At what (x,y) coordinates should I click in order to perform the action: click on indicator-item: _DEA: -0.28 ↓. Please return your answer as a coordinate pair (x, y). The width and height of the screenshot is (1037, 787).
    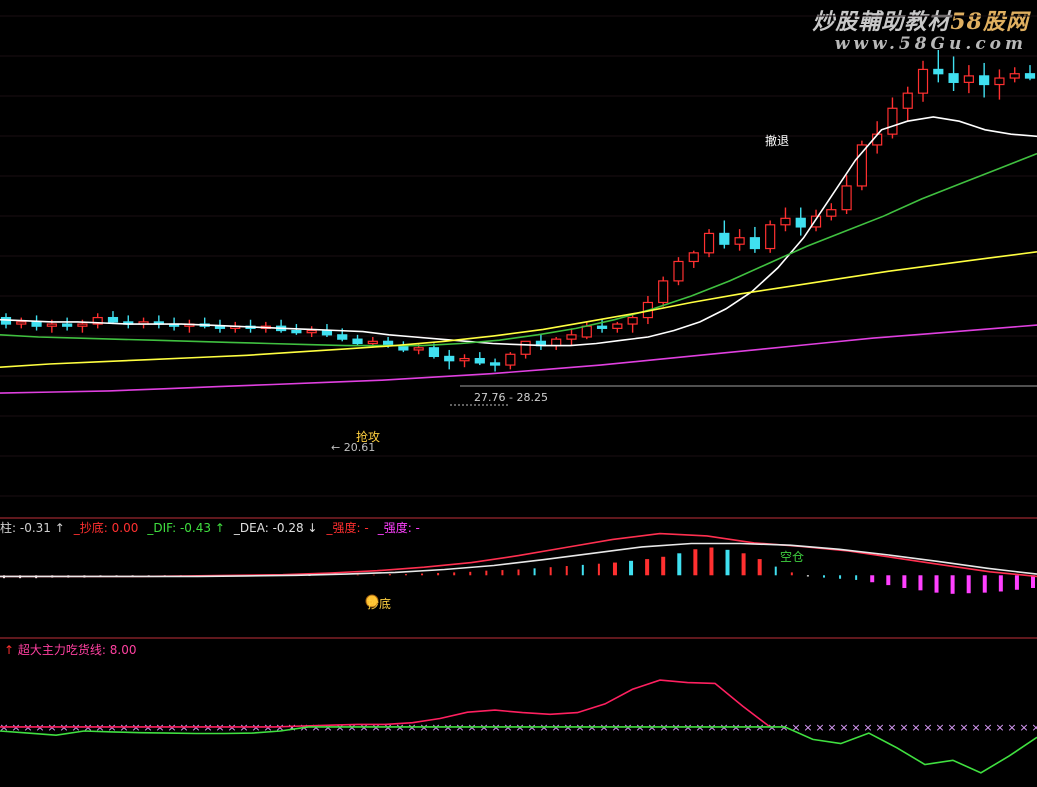
    Looking at the image, I should click on (275, 528).